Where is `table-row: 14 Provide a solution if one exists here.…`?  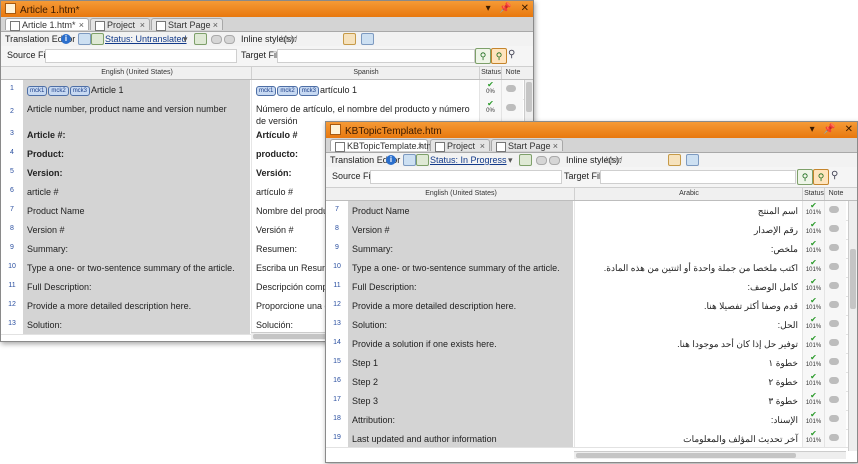
table-row: 14 Provide a solution if one exists here.… is located at coordinates (591, 344).